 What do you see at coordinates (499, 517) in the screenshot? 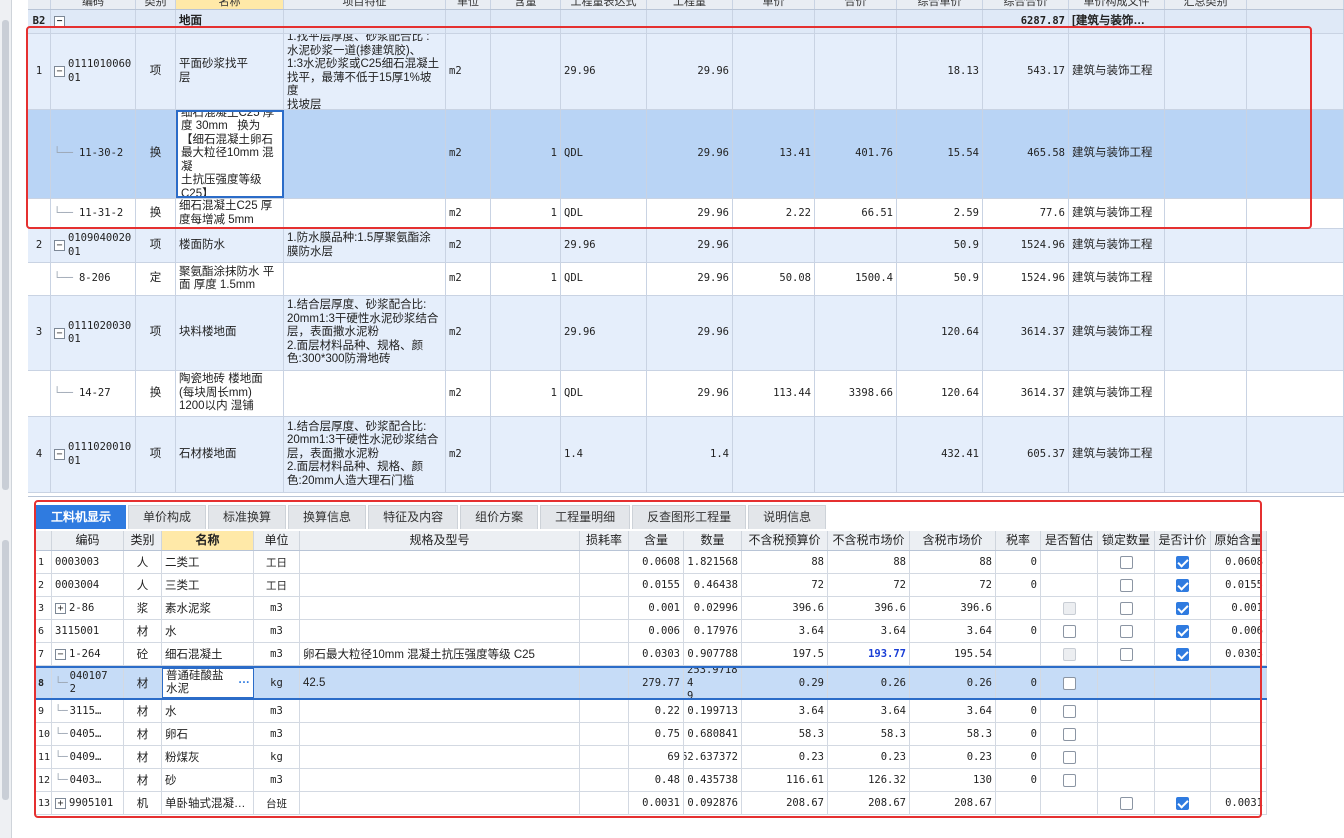
I see `tab-5: 组价方案` at bounding box center [499, 517].